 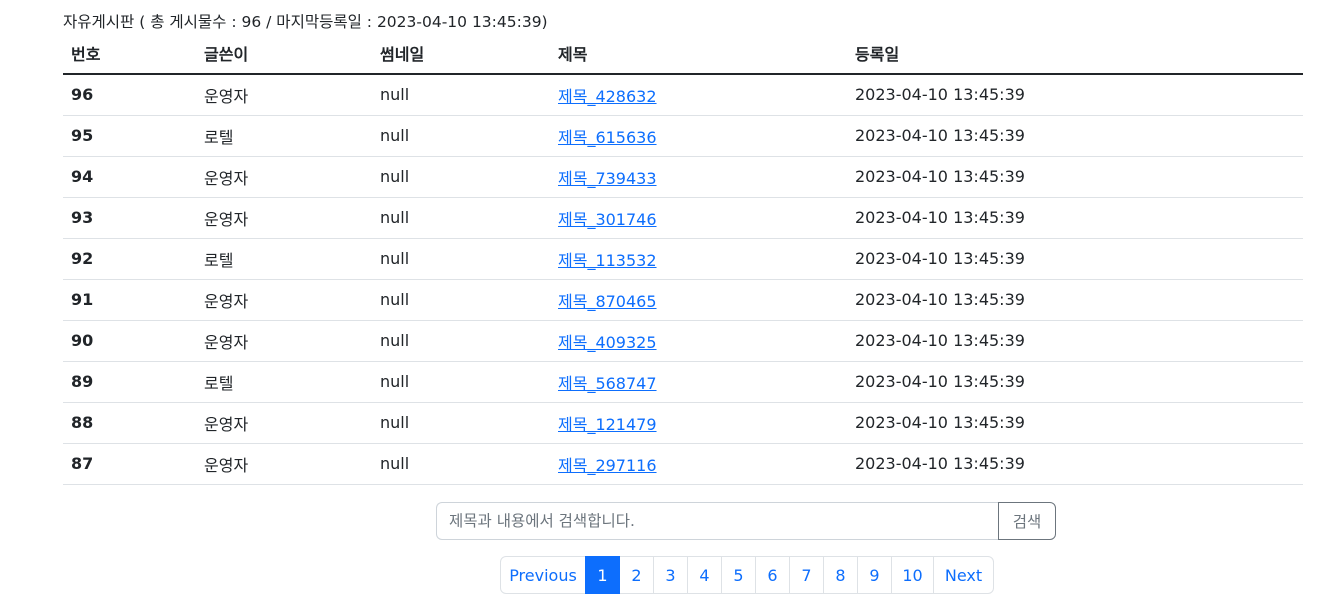 I want to click on column-header-date: 등록일, so click(x=1075, y=54).